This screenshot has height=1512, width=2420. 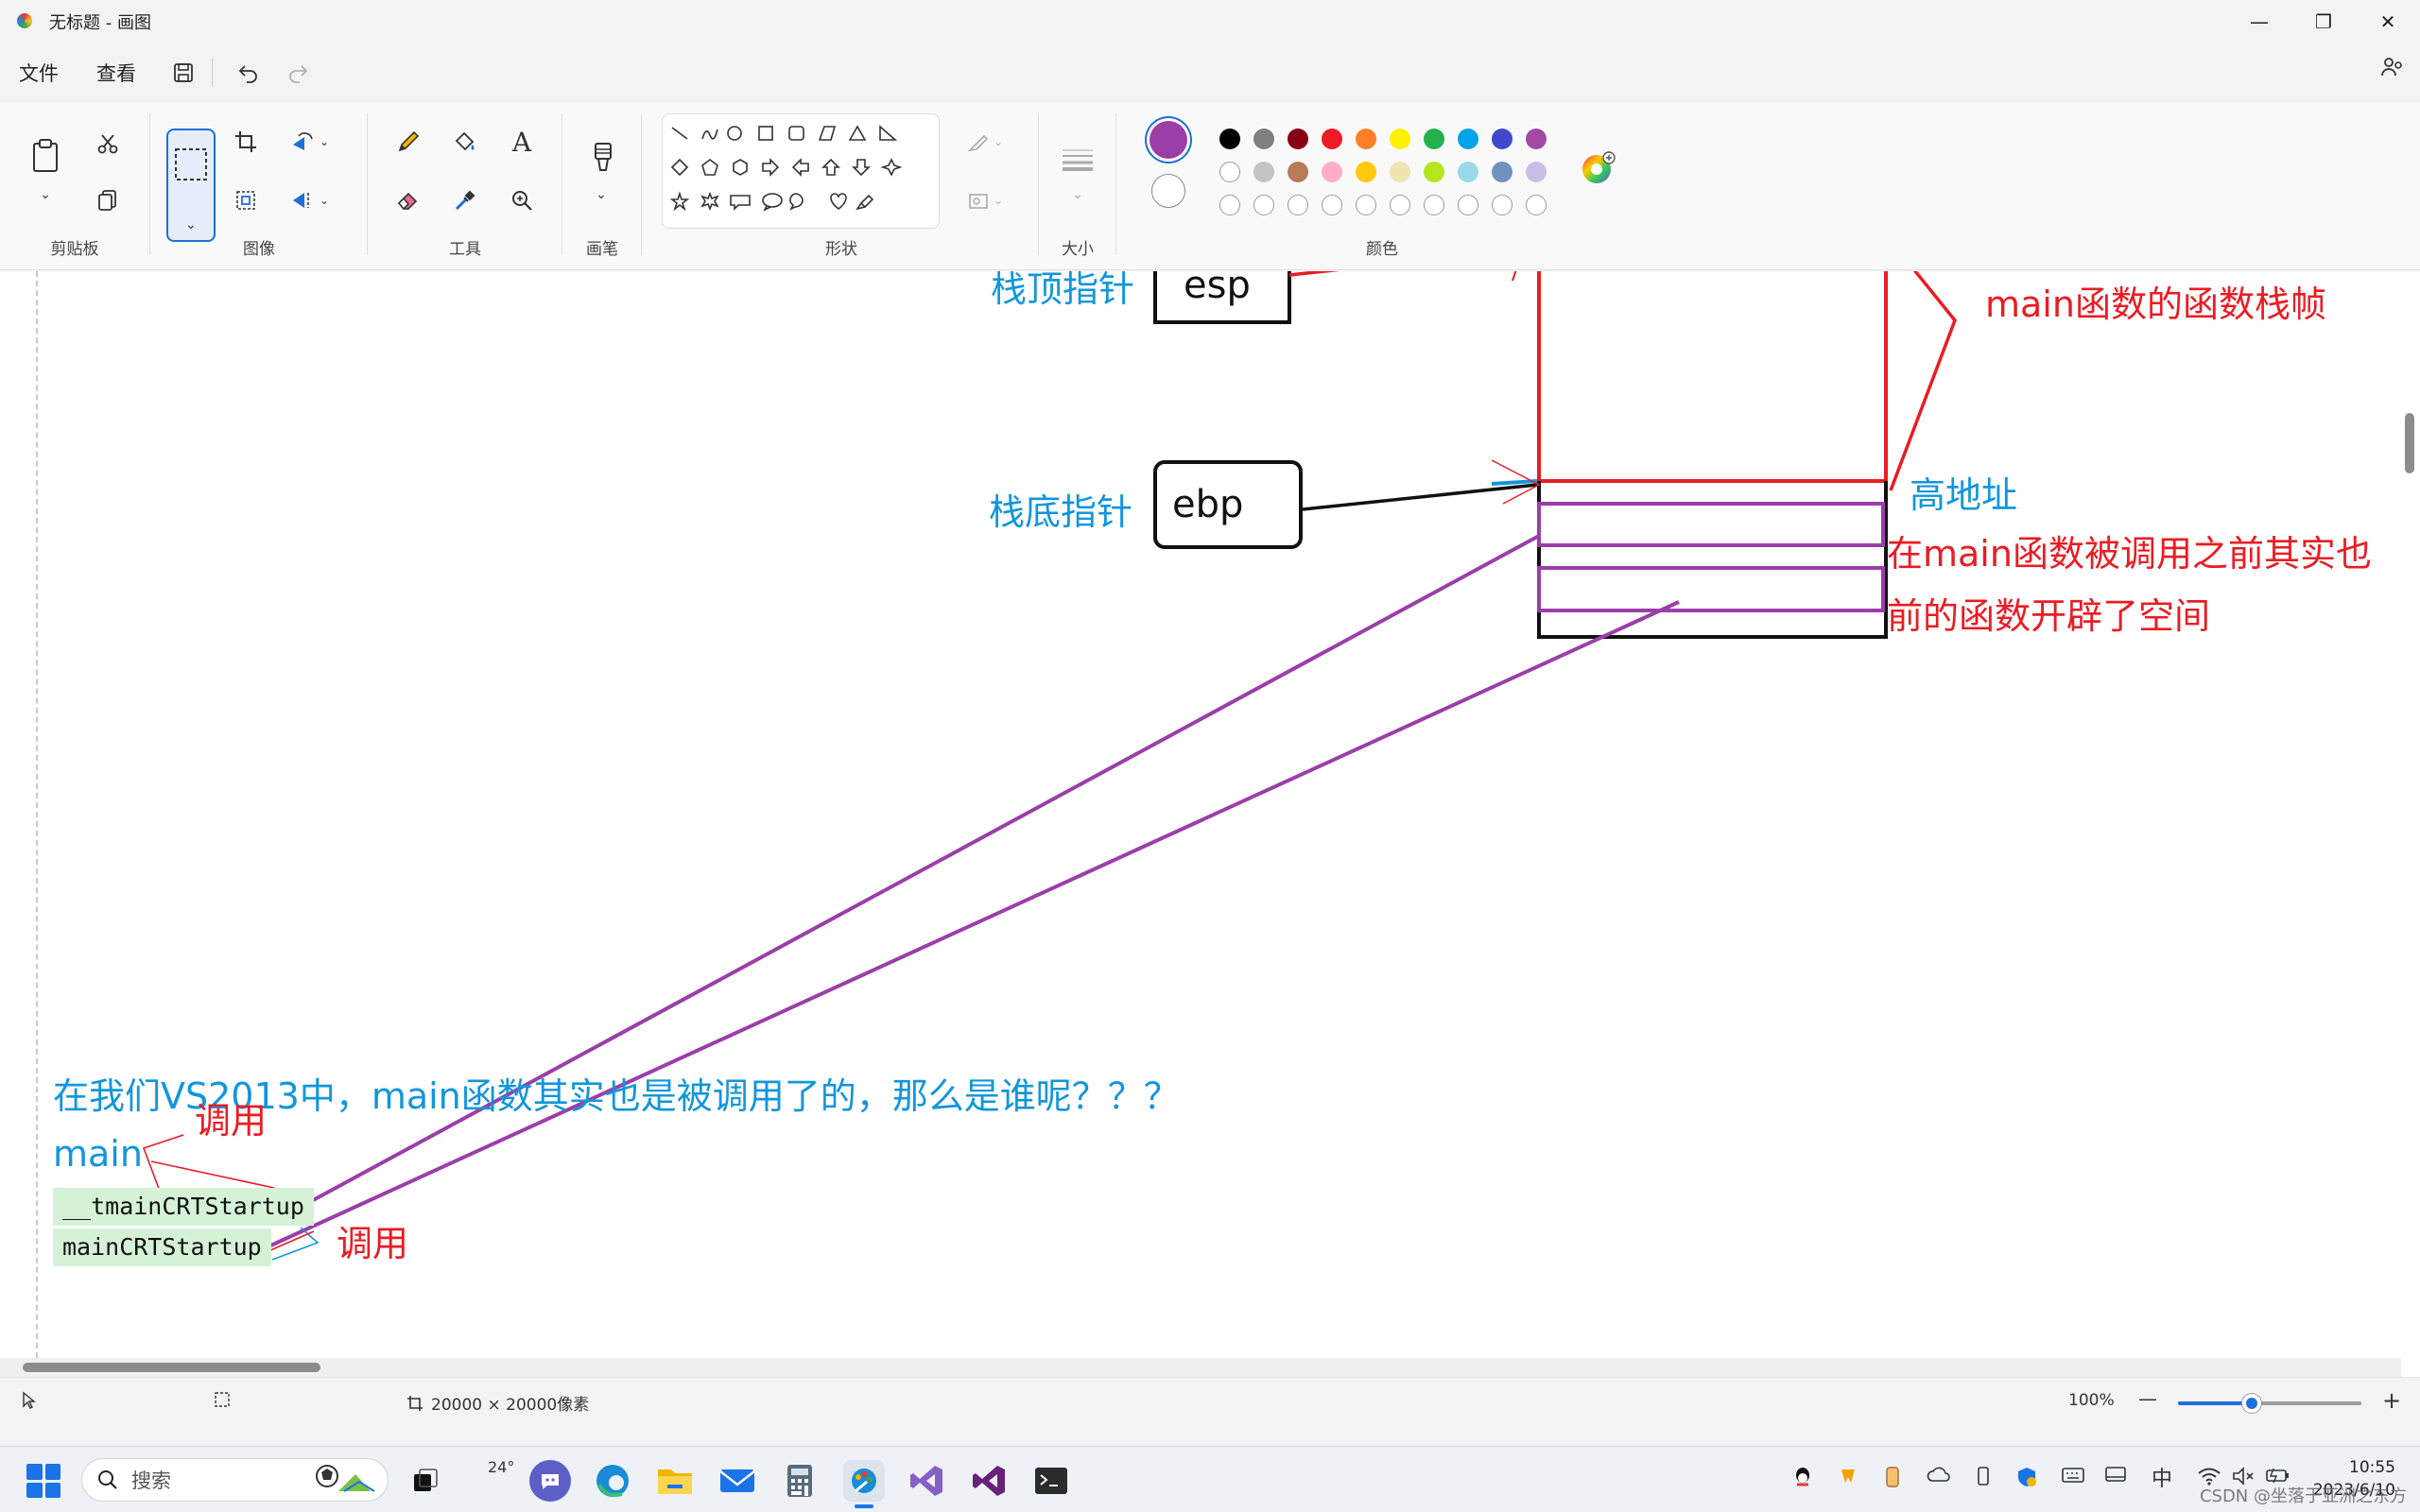 What do you see at coordinates (2147, 1398) in the screenshot?
I see `zoom-out-button: —` at bounding box center [2147, 1398].